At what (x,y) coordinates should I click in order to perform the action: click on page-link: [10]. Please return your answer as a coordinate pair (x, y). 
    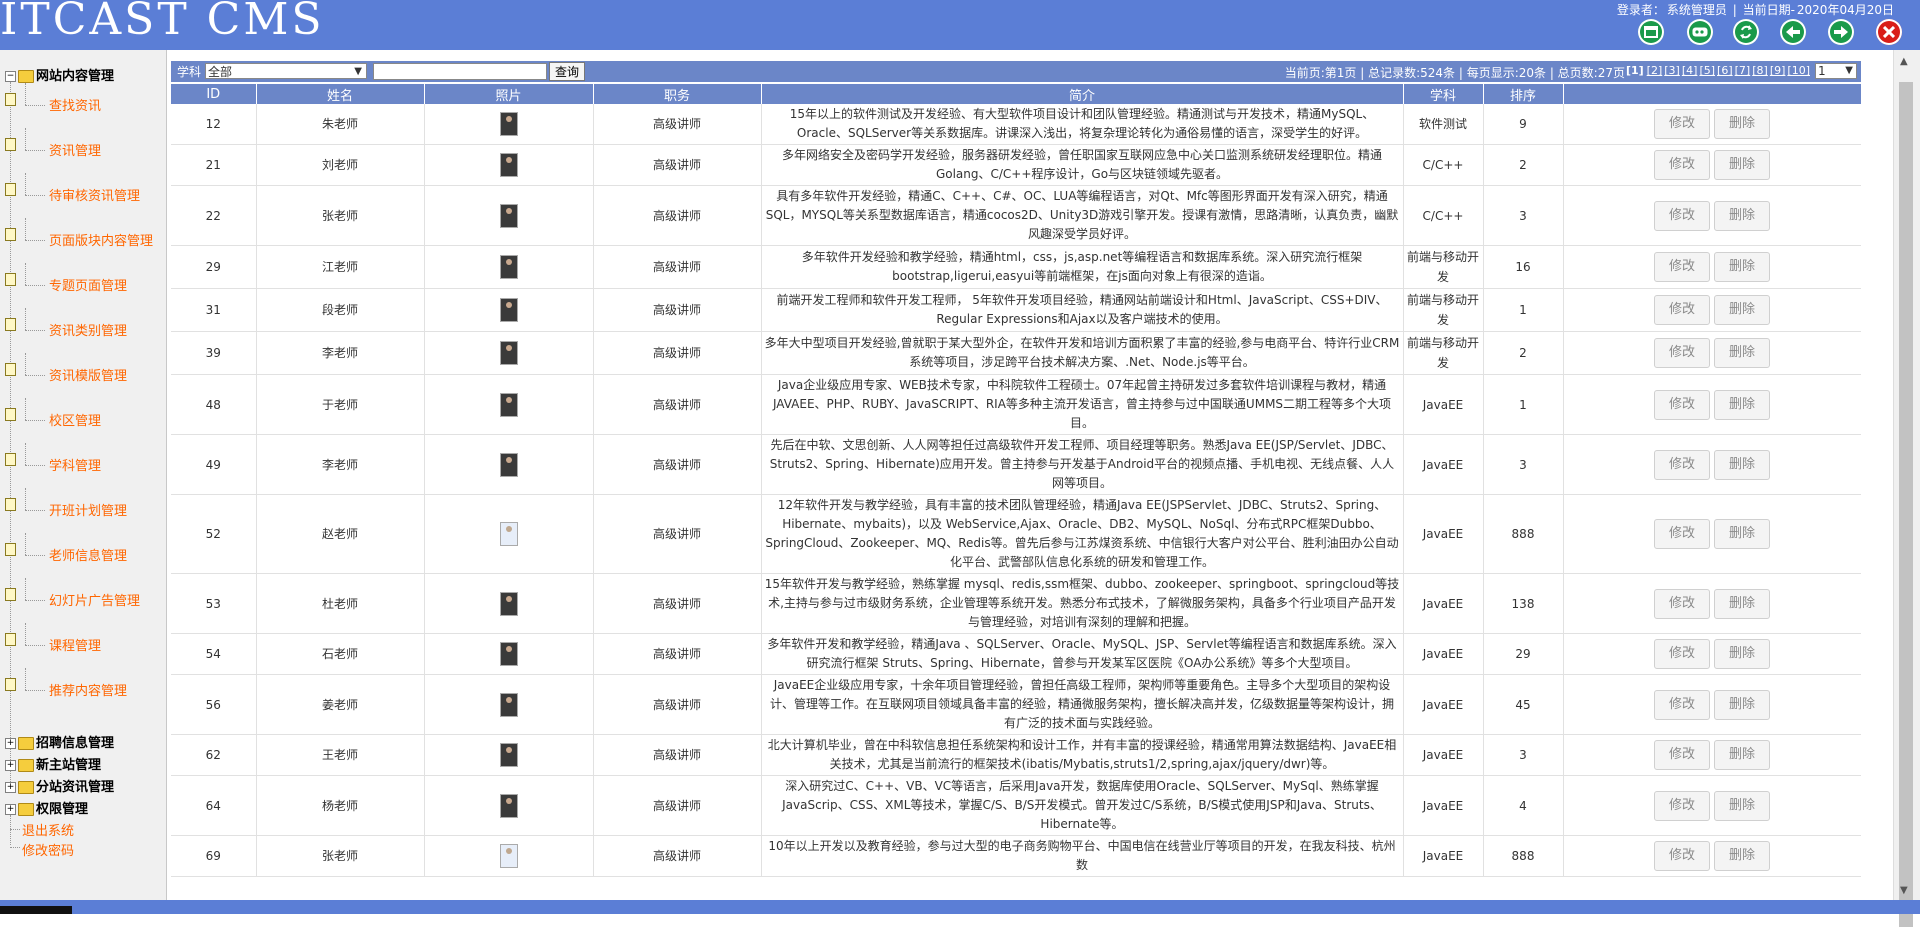
    Looking at the image, I should click on (1798, 70).